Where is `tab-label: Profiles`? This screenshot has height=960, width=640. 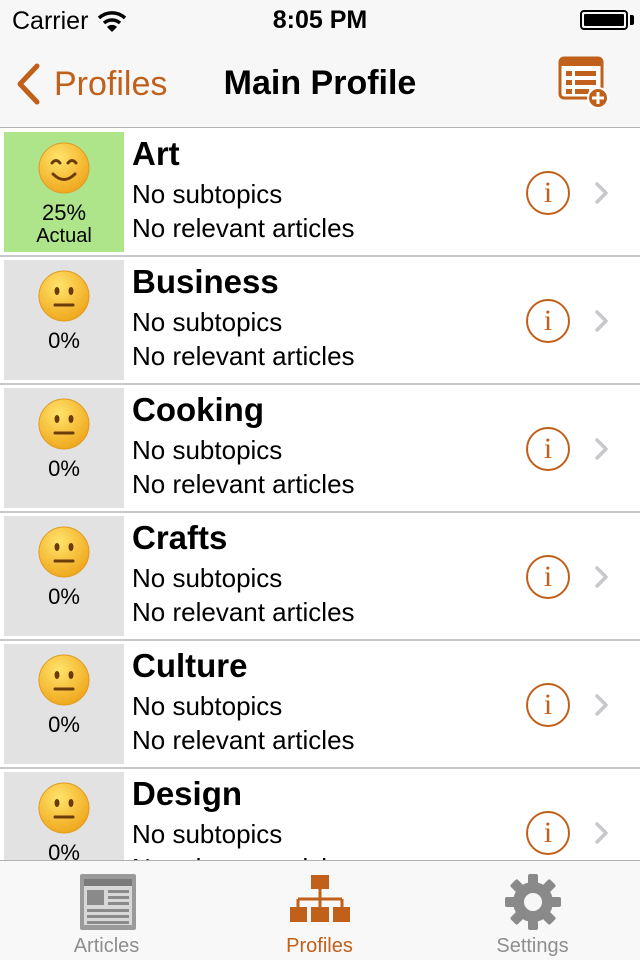
tab-label: Profiles is located at coordinates (319, 946).